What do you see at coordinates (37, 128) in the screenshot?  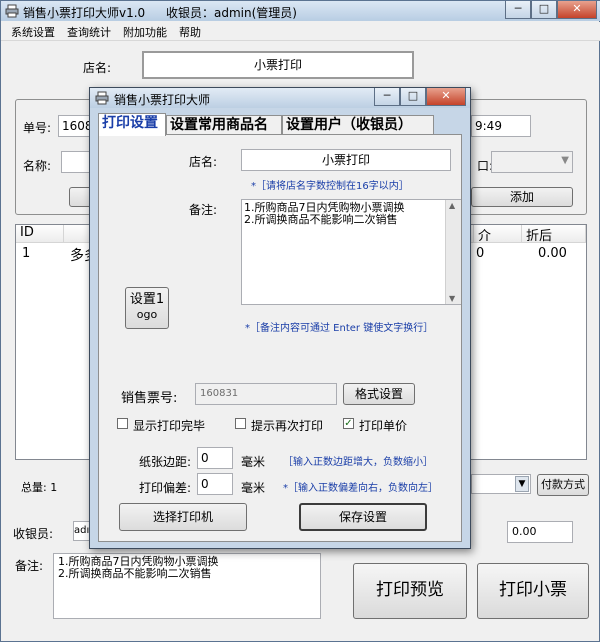 I see `order-label: 单号:` at bounding box center [37, 128].